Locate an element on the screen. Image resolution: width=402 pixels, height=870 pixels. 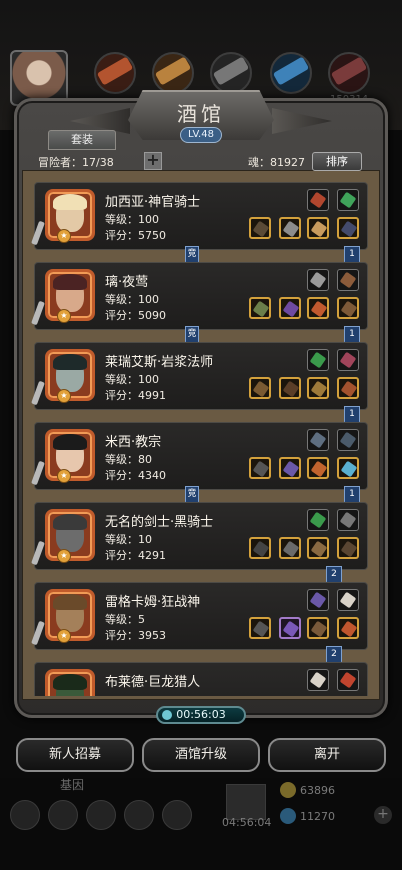
bottom-label: 基因 is located at coordinates (72, 785).